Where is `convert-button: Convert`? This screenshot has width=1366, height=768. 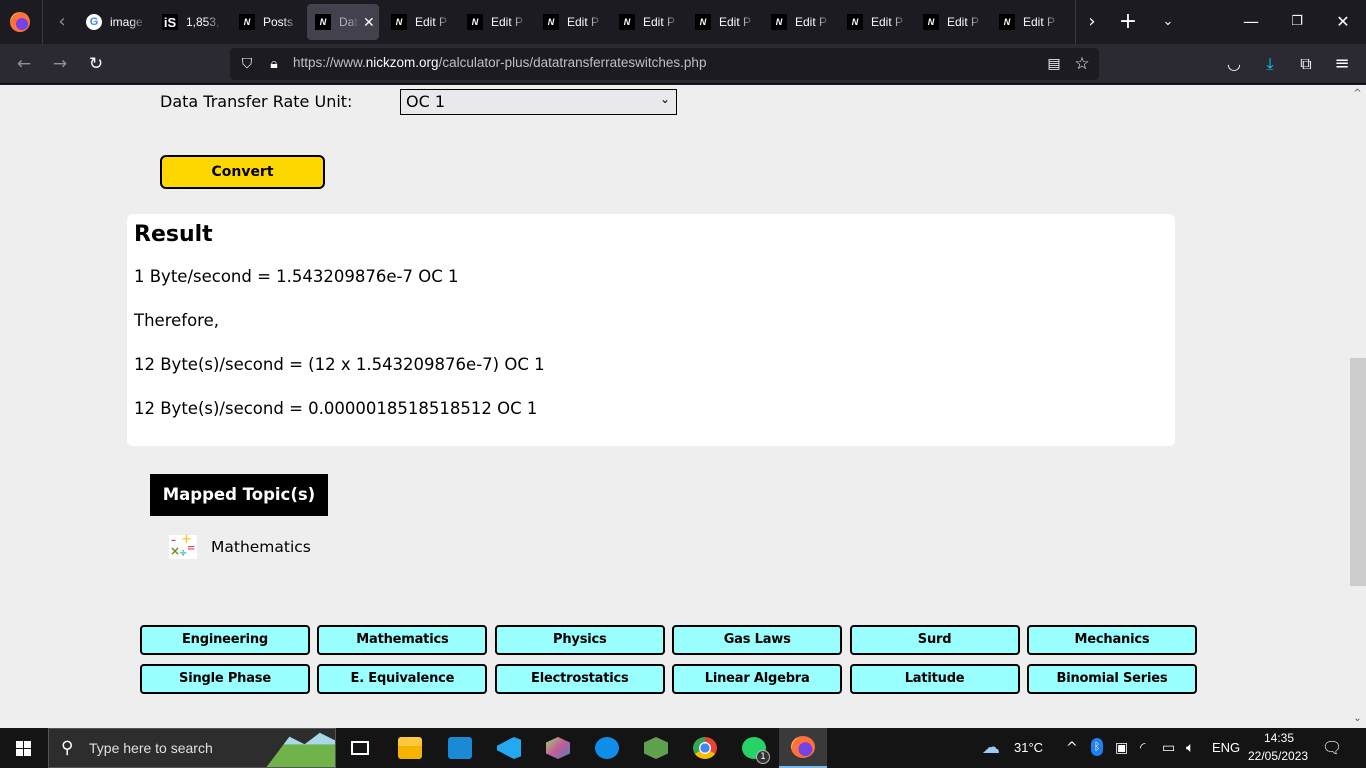
convert-button: Convert is located at coordinates (242, 172).